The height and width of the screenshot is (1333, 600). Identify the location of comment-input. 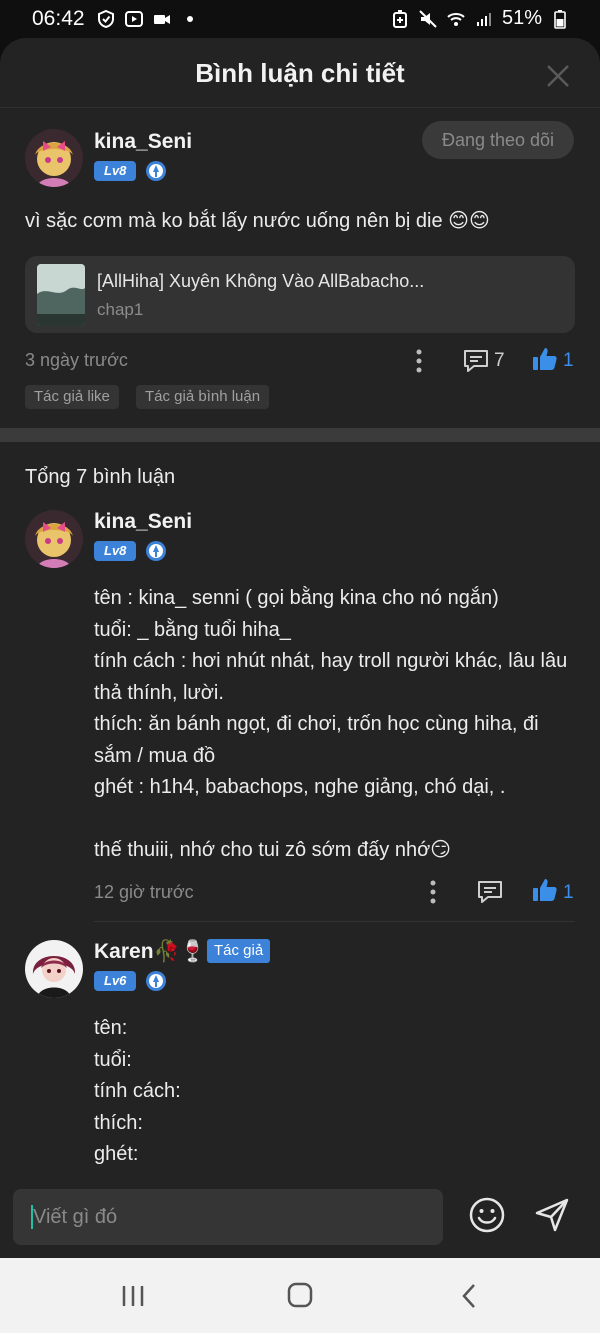
(228, 1217).